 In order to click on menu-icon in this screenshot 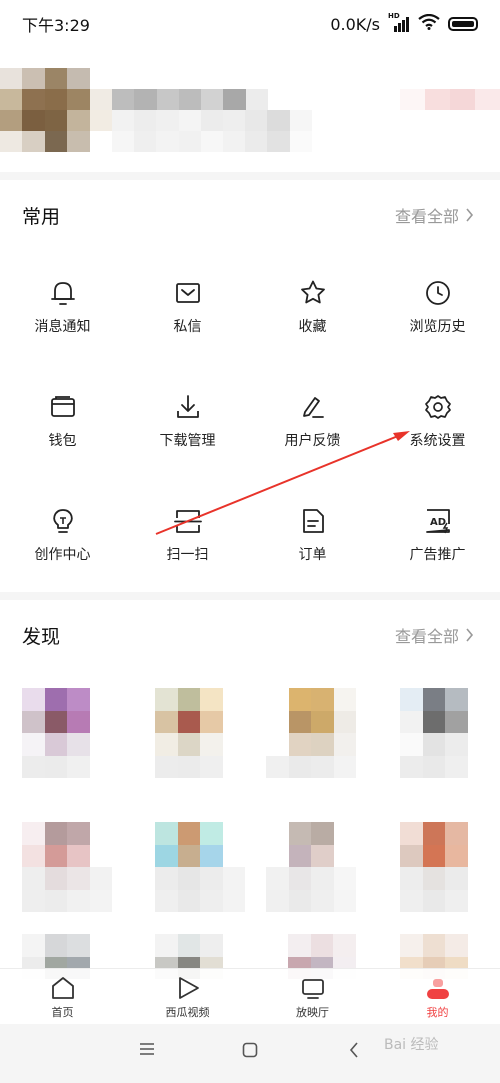, I will do `click(147, 1049)`.